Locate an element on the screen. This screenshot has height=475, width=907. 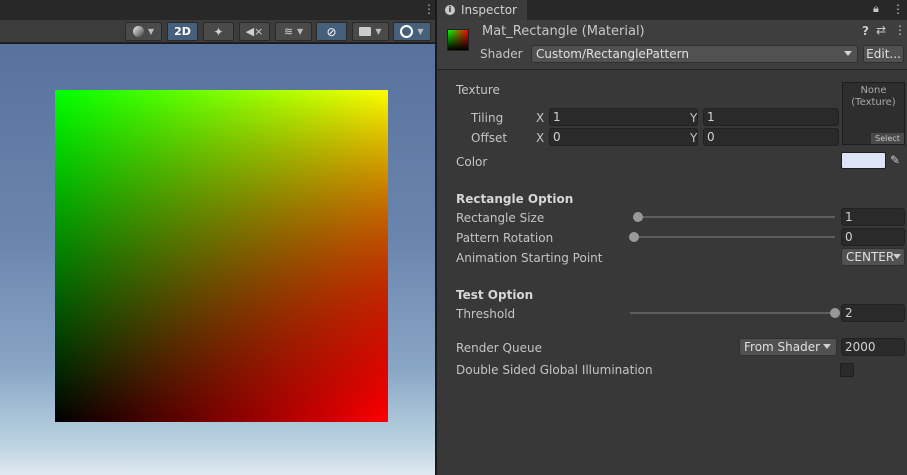
rectangle-size-slider-thumb is located at coordinates (638, 217).